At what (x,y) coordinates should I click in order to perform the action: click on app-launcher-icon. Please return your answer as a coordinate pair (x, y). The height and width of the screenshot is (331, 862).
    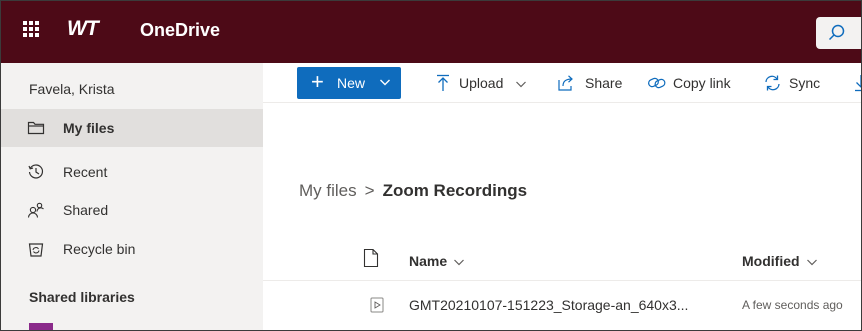
    Looking at the image, I should click on (33, 31).